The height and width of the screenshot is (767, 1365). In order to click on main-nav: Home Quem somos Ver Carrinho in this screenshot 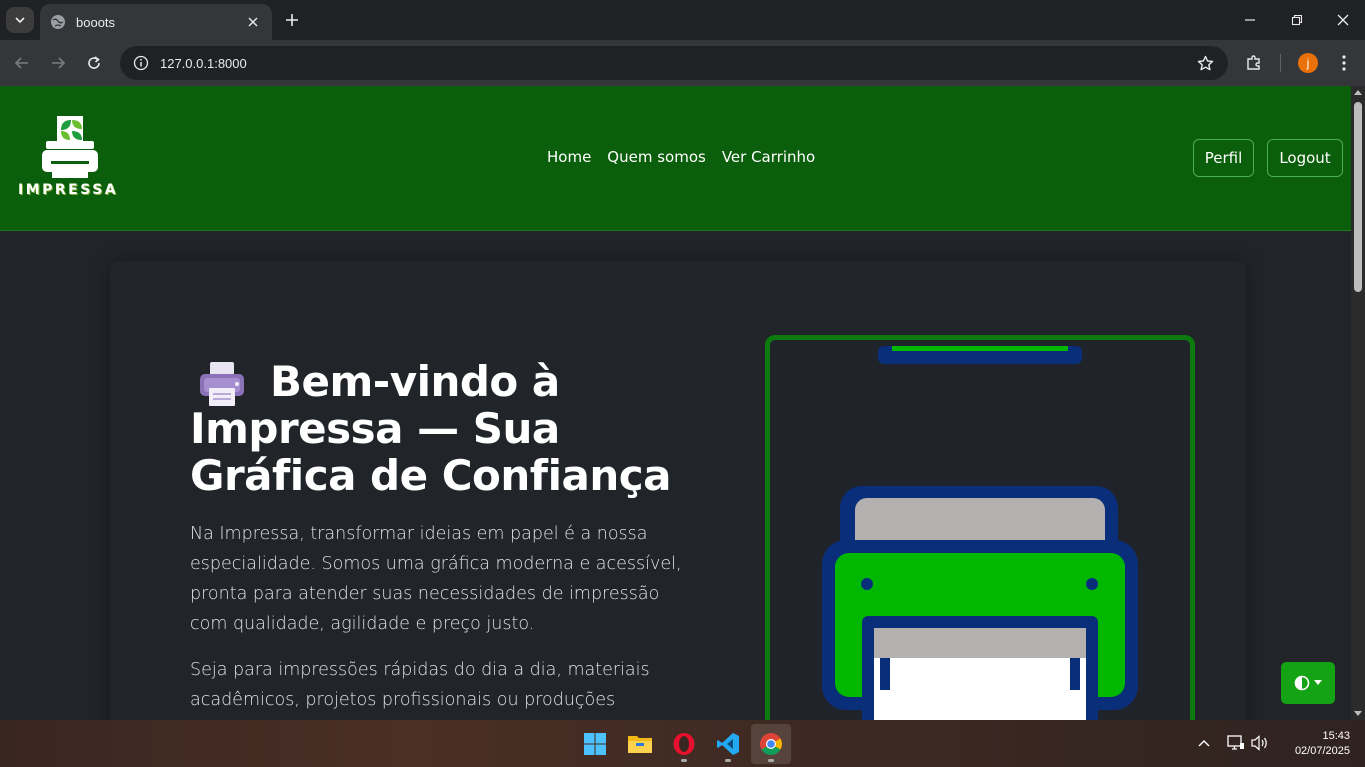, I will do `click(681, 157)`.